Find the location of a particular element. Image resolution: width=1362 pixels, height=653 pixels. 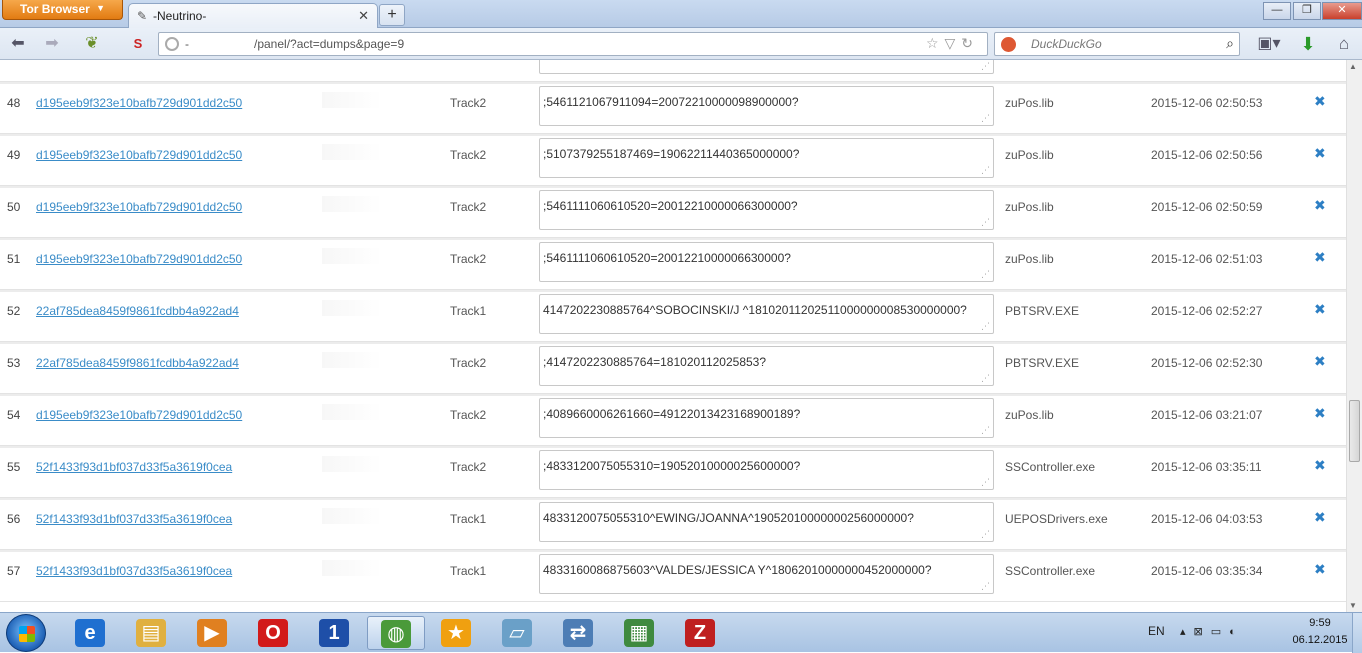

url-host: - is located at coordinates (187, 44).